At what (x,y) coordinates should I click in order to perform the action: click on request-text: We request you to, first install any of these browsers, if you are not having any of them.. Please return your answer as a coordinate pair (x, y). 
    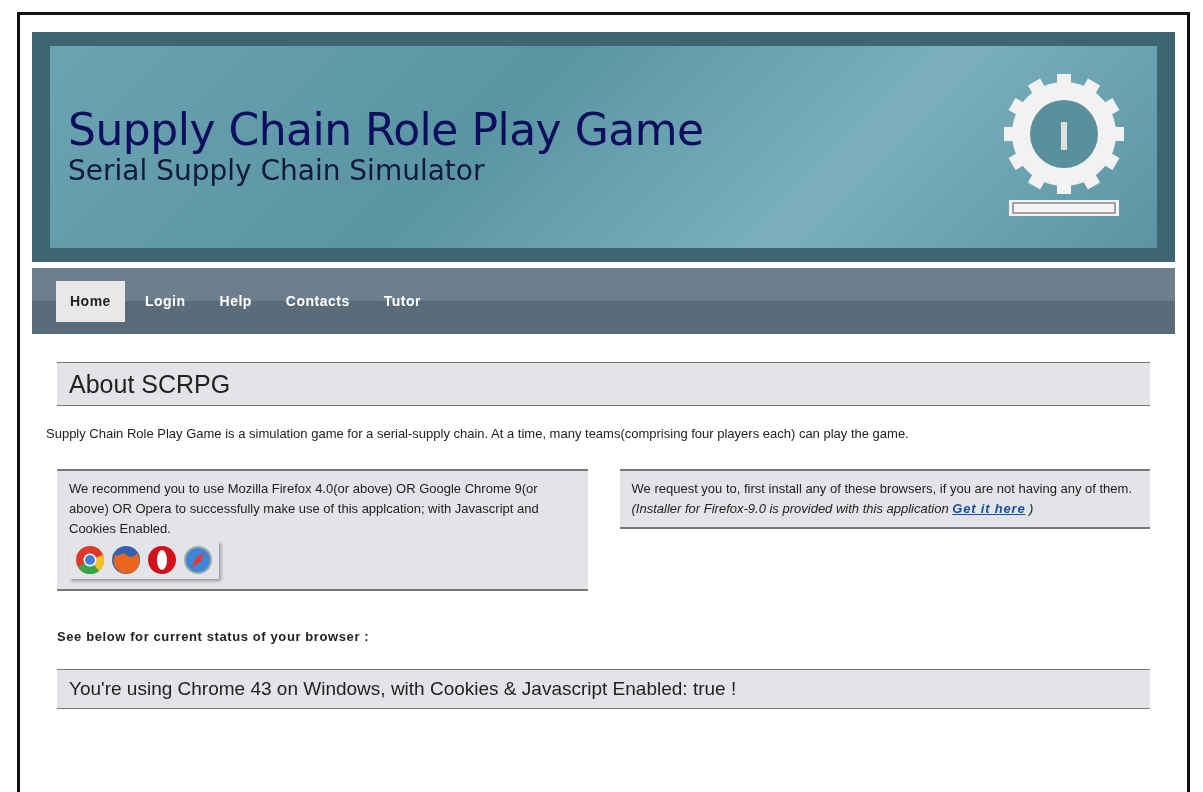
    Looking at the image, I should click on (882, 488).